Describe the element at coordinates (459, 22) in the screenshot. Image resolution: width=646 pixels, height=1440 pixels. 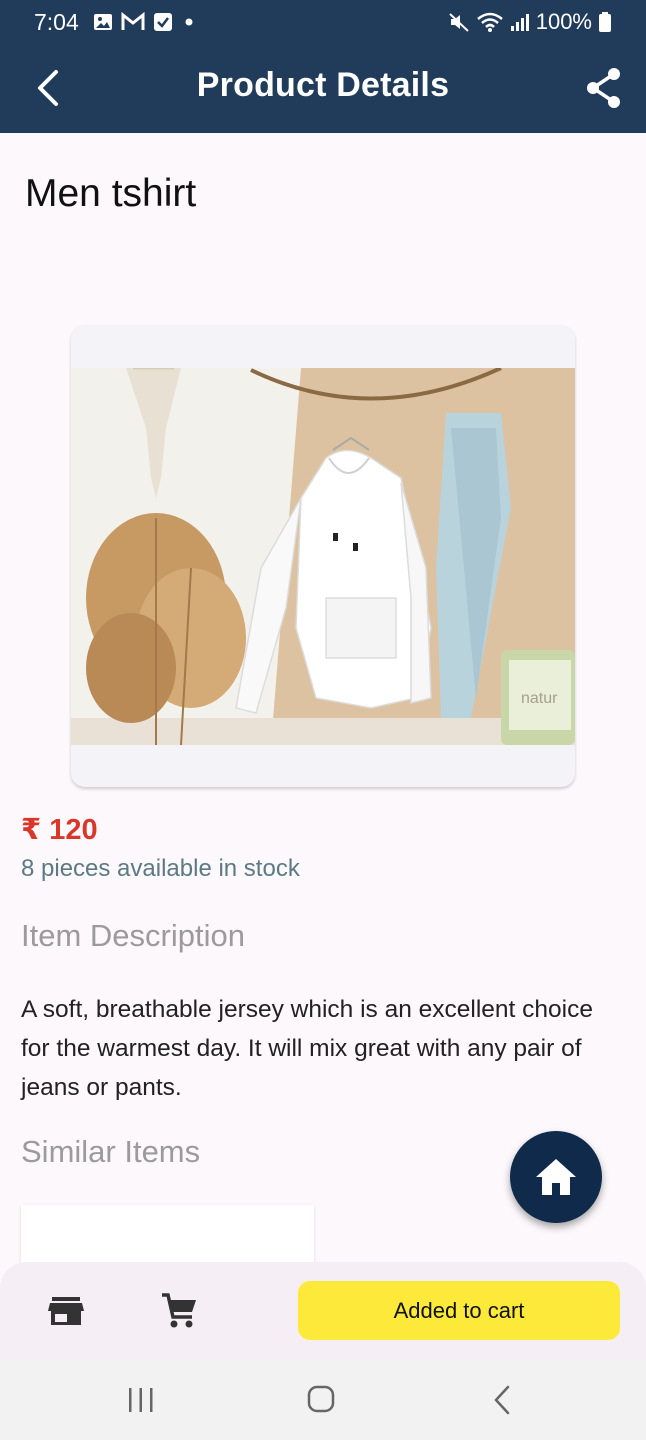
I see `mute-icon` at that location.